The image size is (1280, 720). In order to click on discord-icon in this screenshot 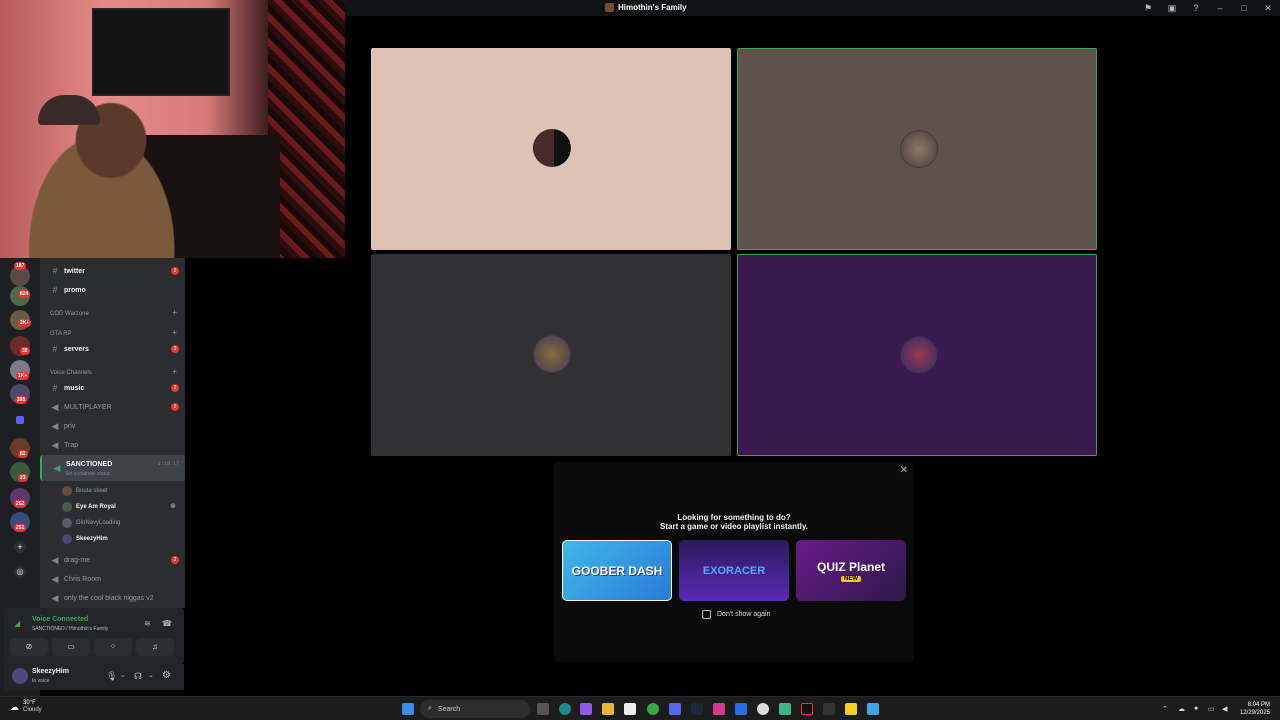, I will do `click(675, 709)`.